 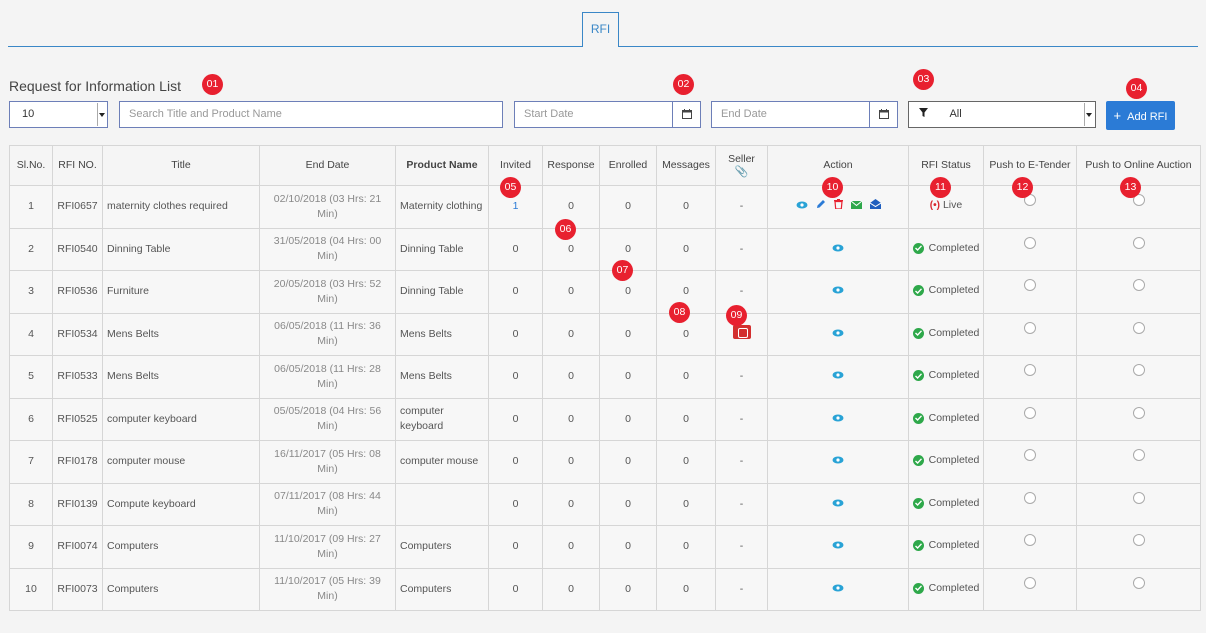 What do you see at coordinates (955, 114) in the screenshot?
I see `filter-value: All` at bounding box center [955, 114].